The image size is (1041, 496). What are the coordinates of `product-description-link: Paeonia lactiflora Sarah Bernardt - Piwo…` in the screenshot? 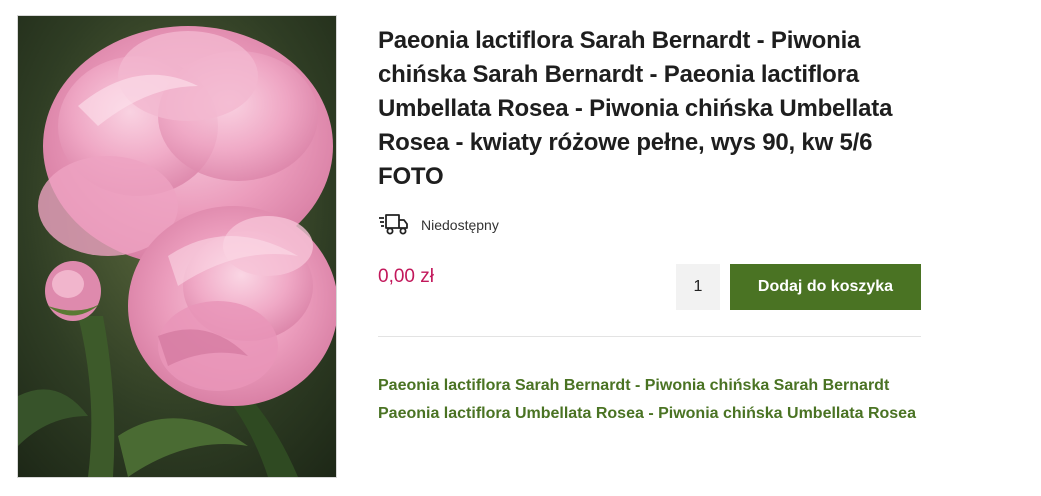 It's located at (650, 400).